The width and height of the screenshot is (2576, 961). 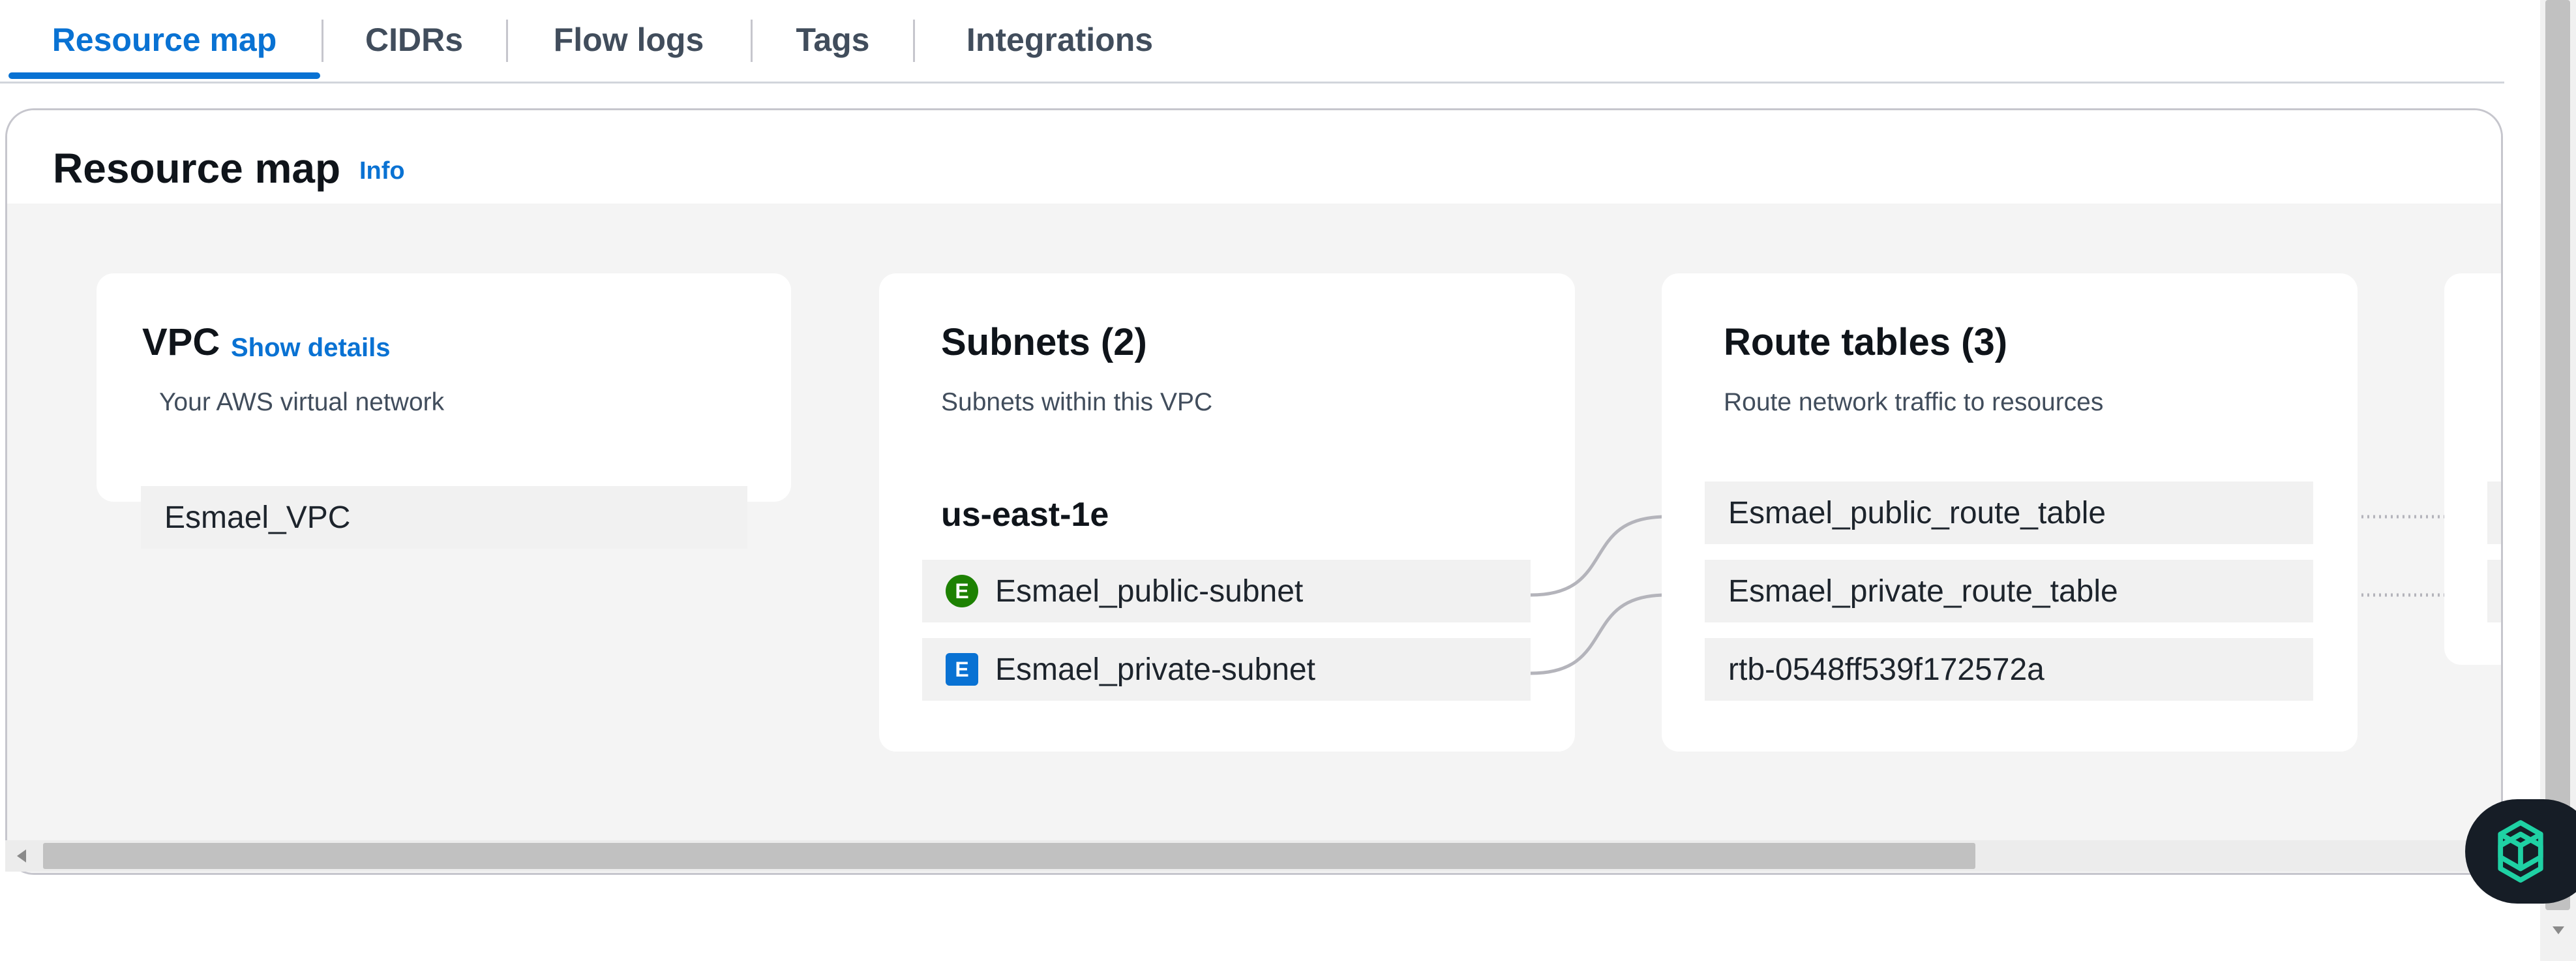 I want to click on horizontal-scrollbar, so click(x=1254, y=856).